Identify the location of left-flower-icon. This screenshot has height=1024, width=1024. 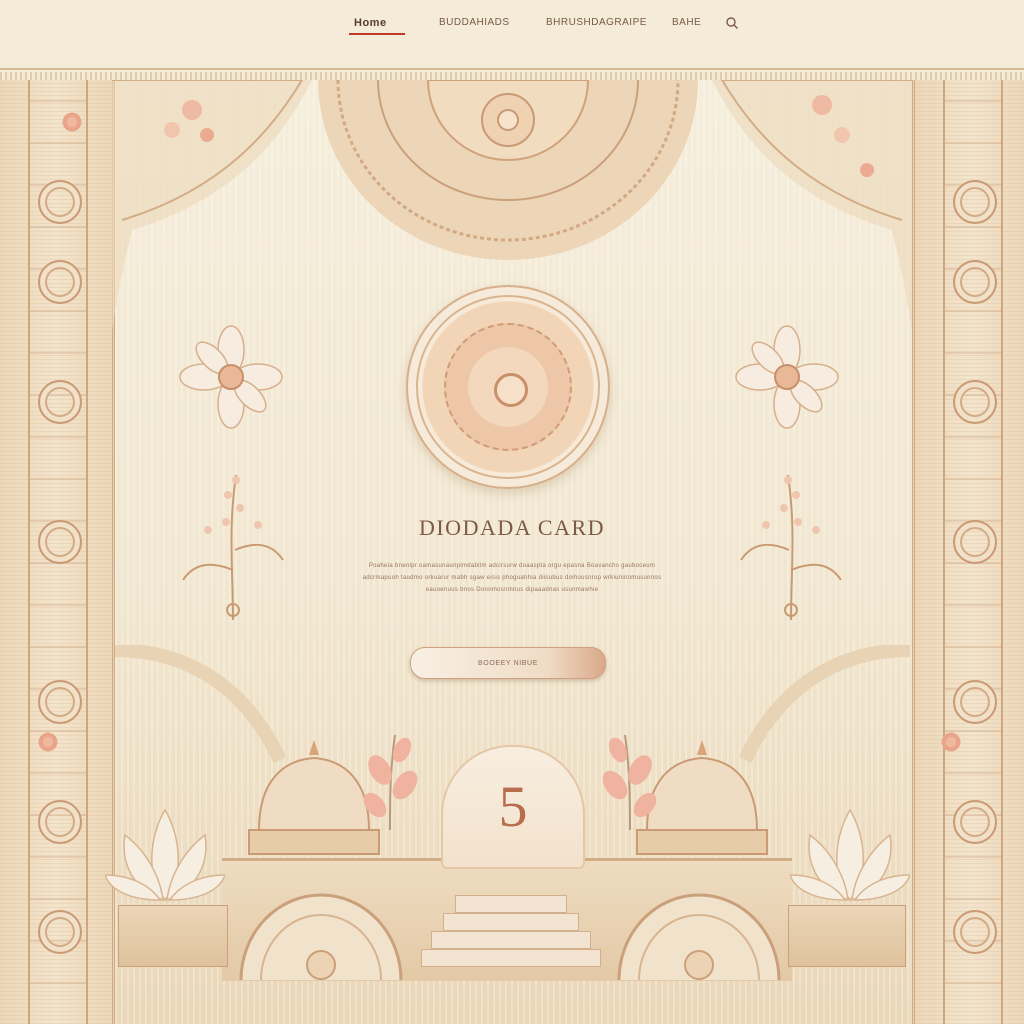
(231, 377).